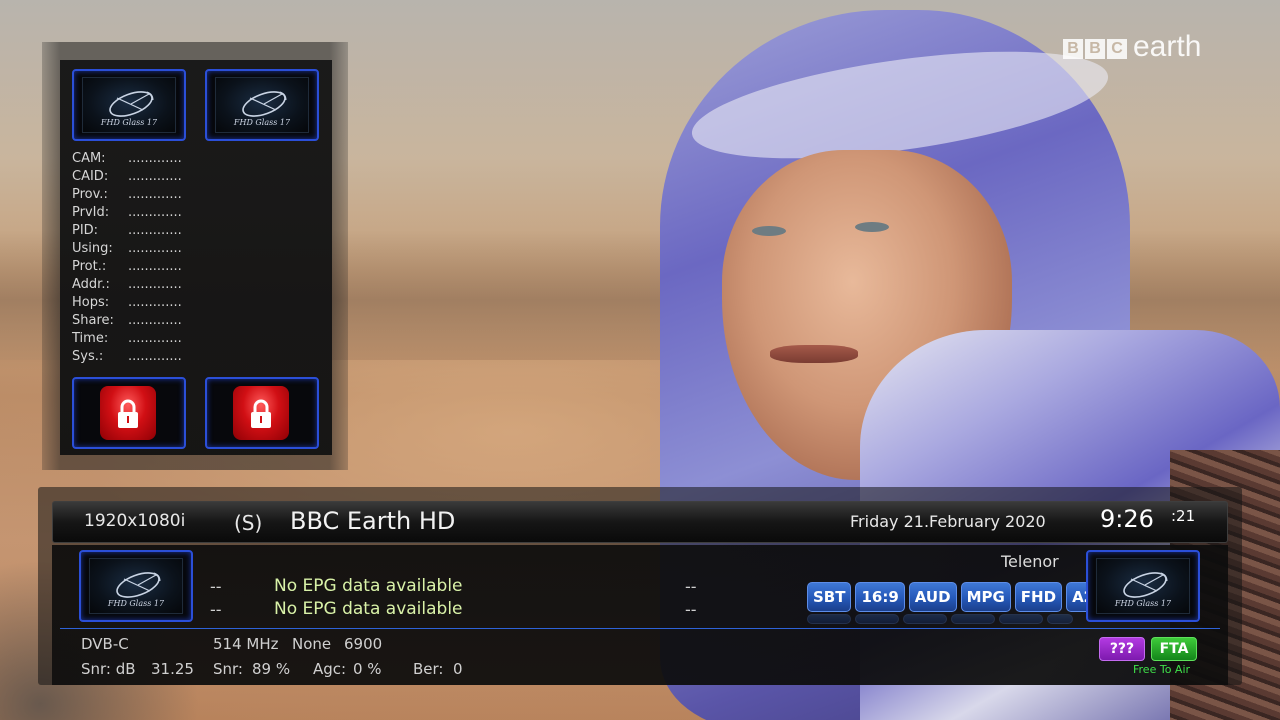  Describe the element at coordinates (1127, 519) in the screenshot. I see `clock-time: 9:26` at that location.